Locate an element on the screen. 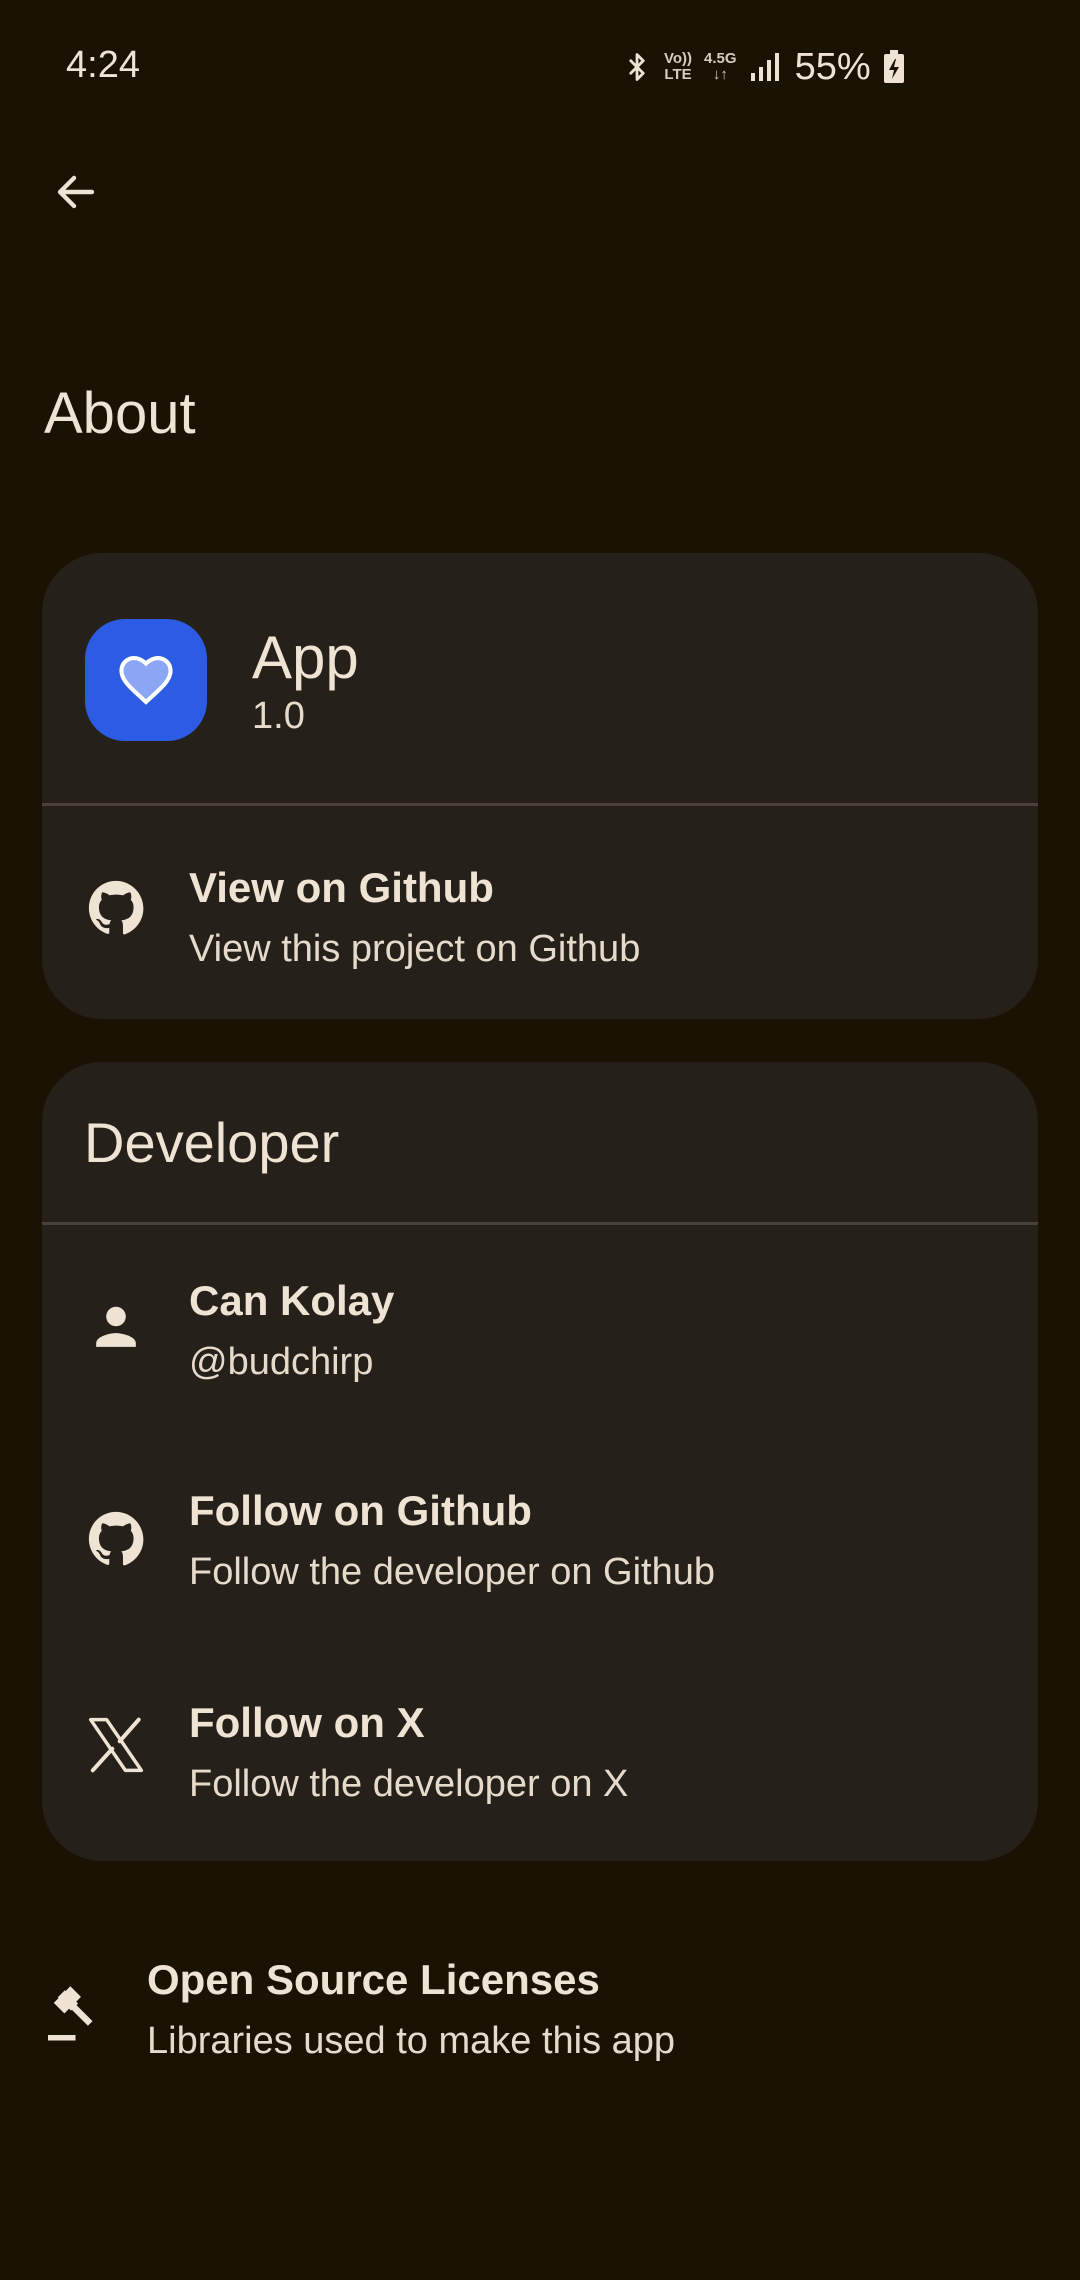  x-logo-icon is located at coordinates (116, 1745).